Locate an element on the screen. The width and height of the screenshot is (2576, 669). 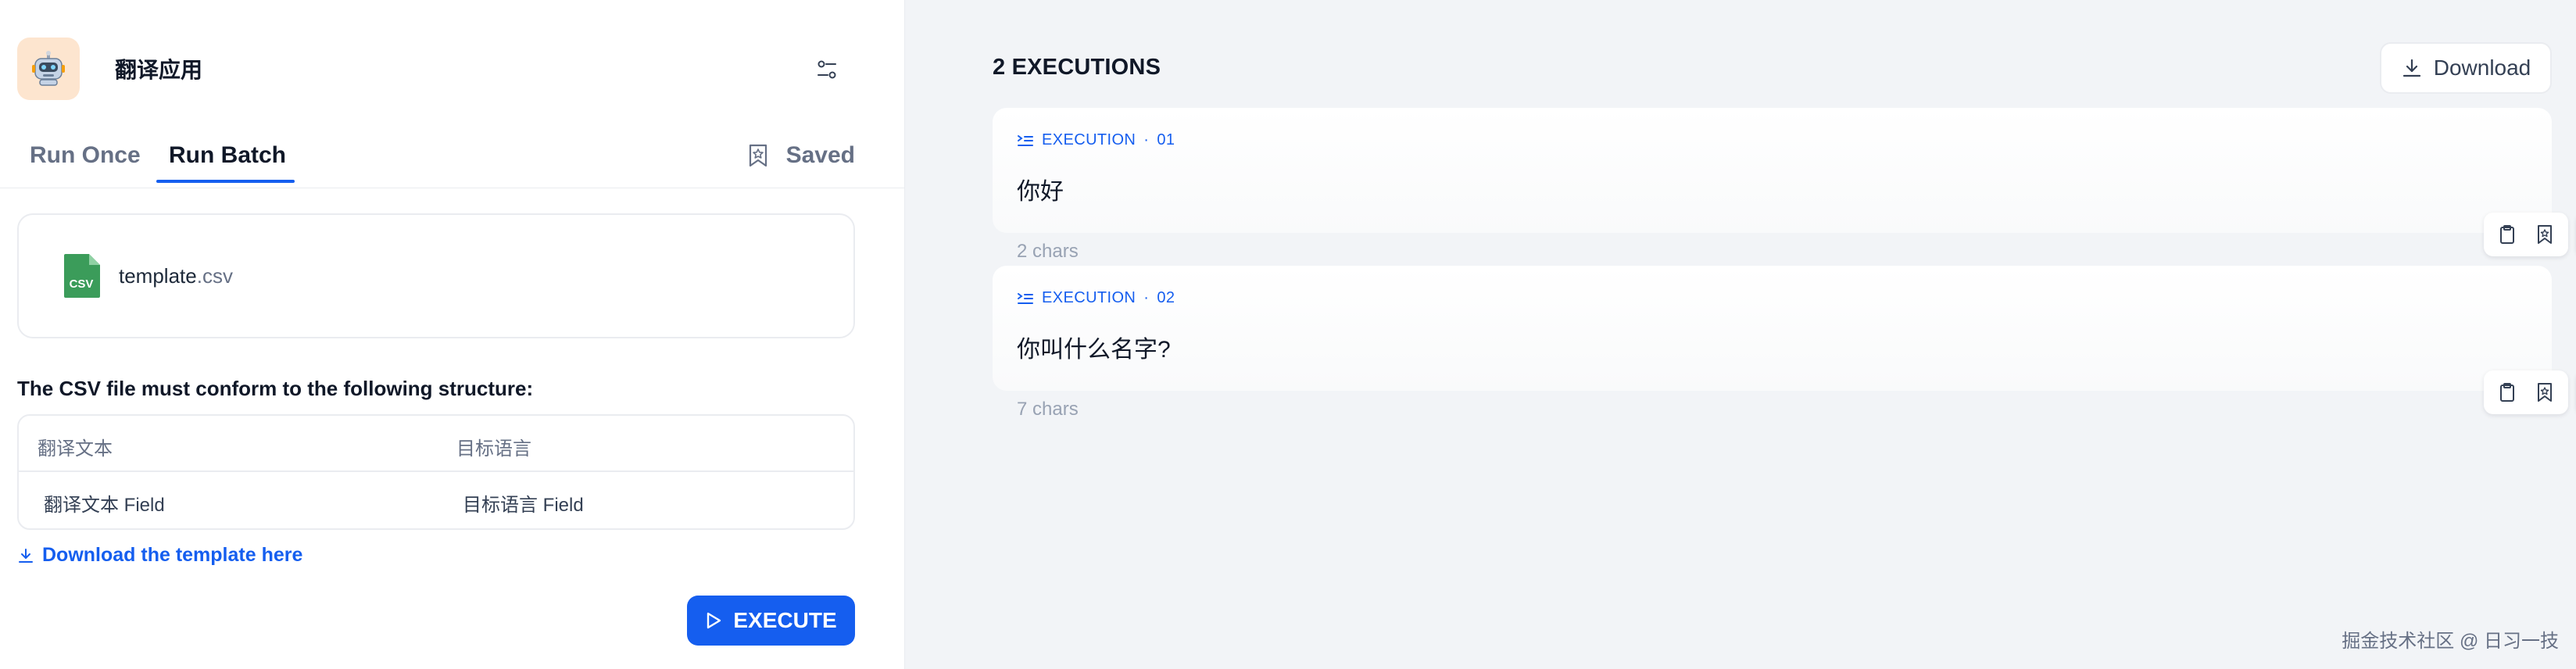
file-name: template.csv is located at coordinates (176, 276).